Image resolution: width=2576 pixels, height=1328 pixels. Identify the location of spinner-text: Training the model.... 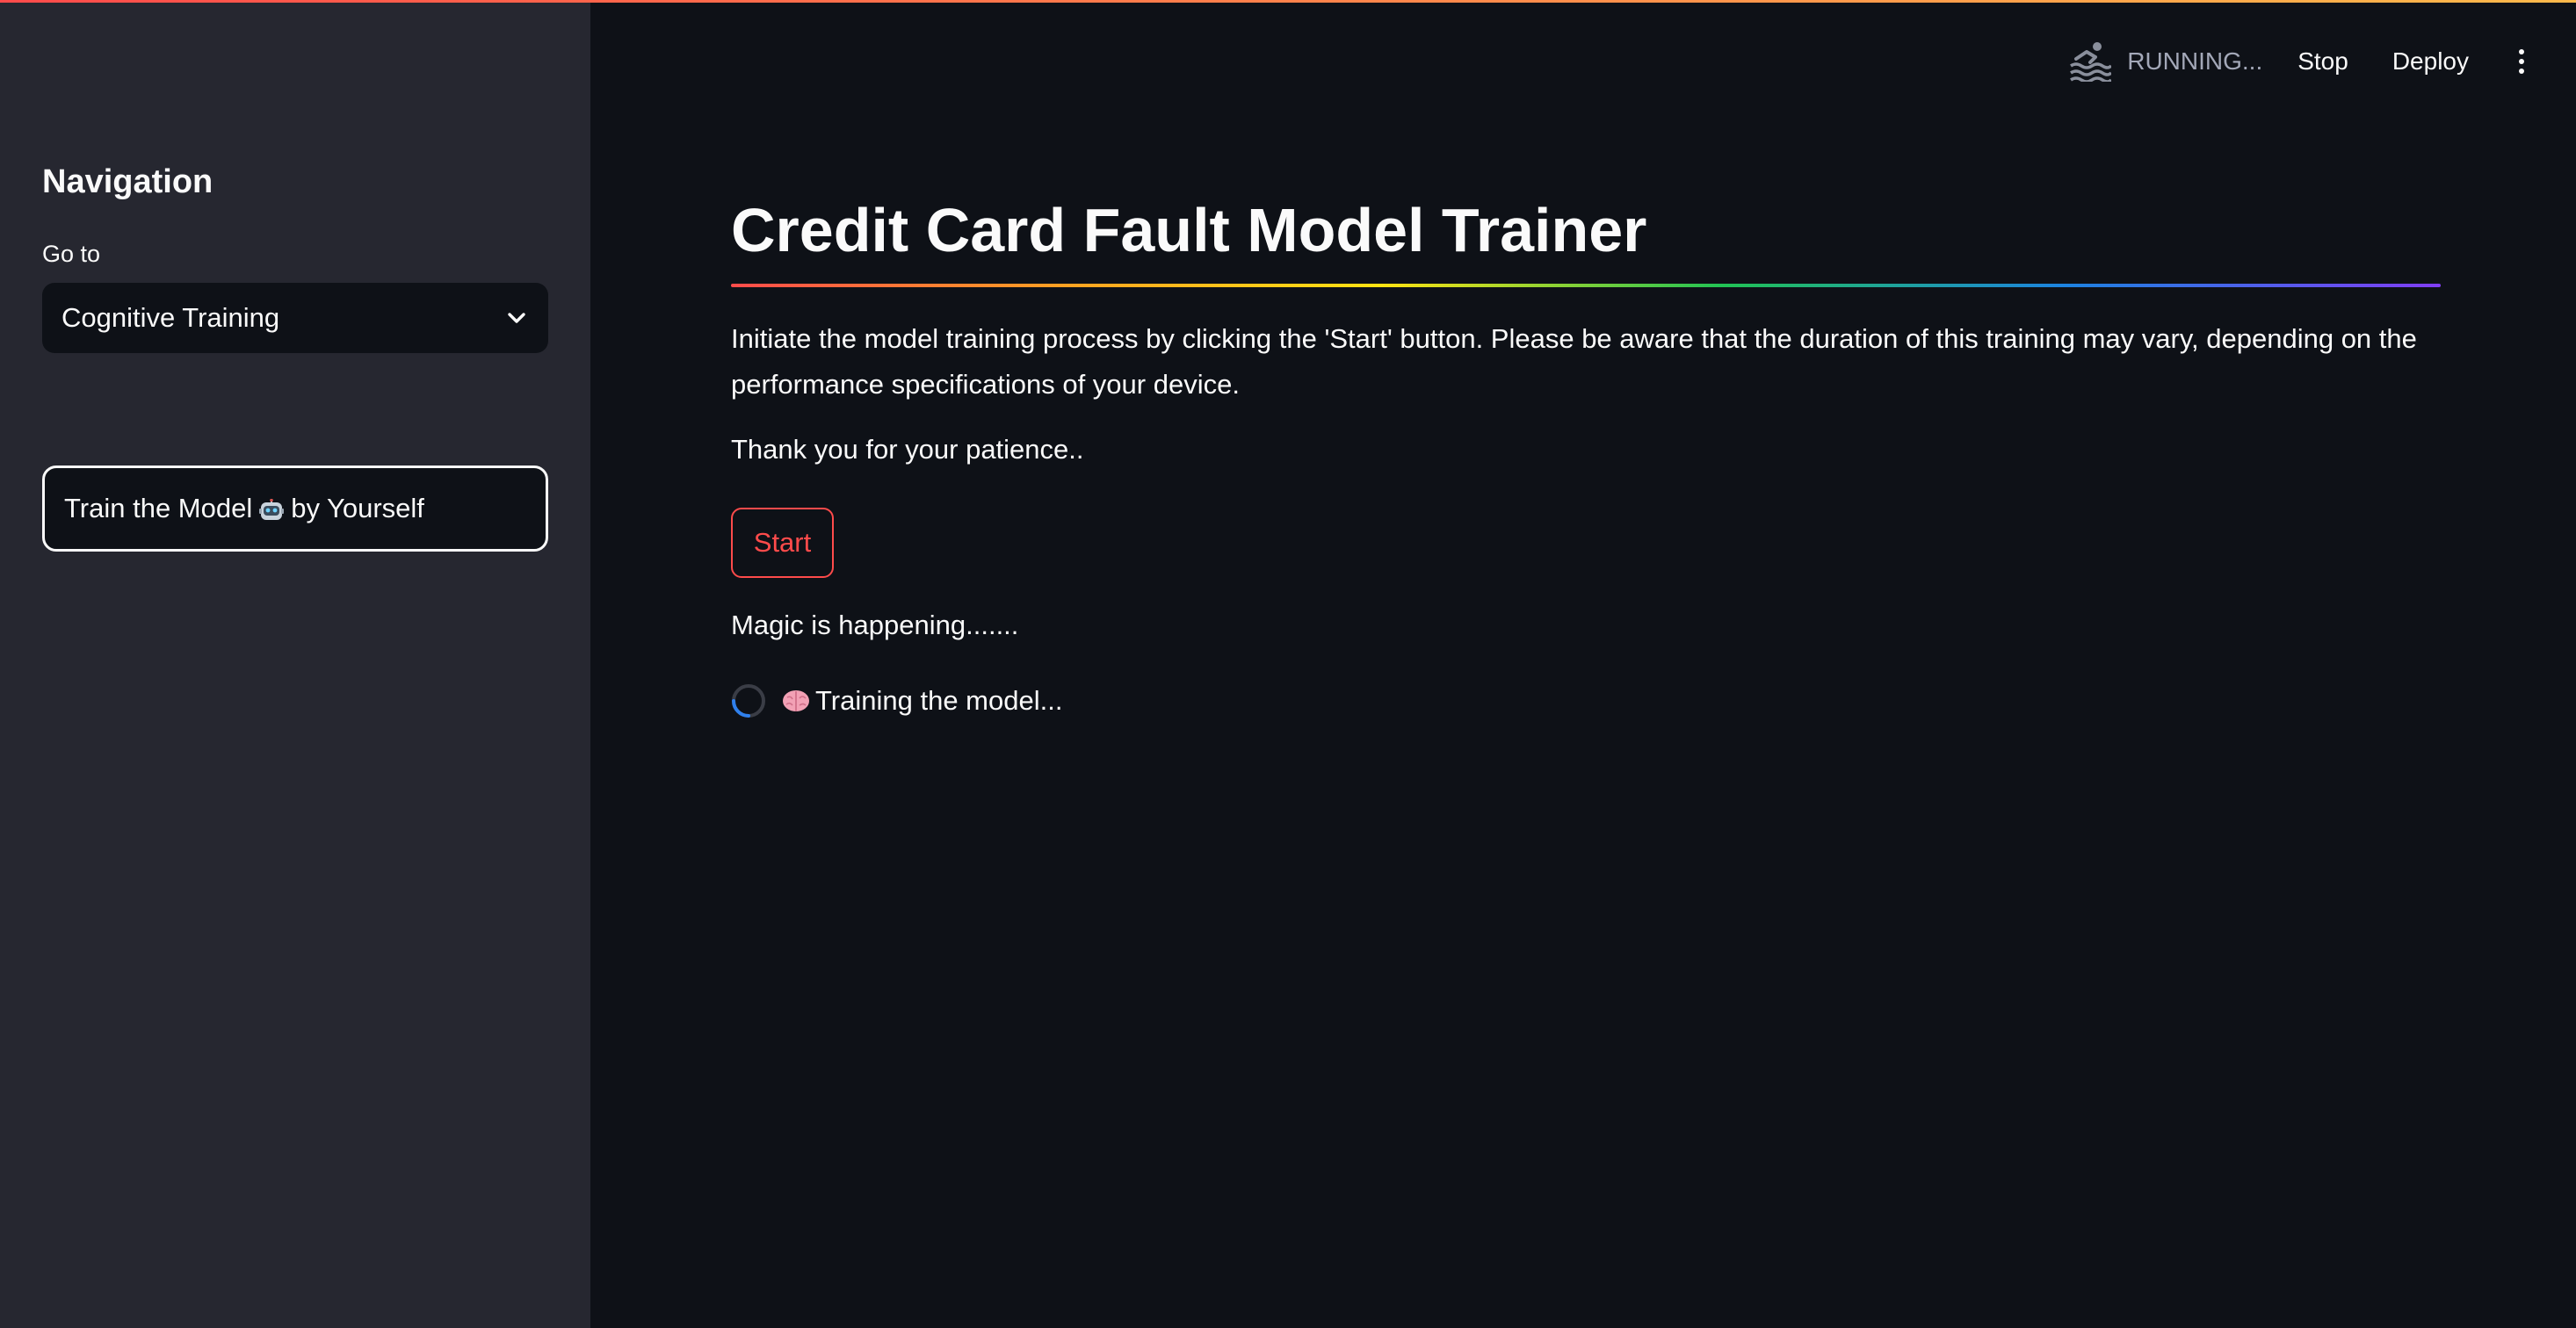
(939, 700).